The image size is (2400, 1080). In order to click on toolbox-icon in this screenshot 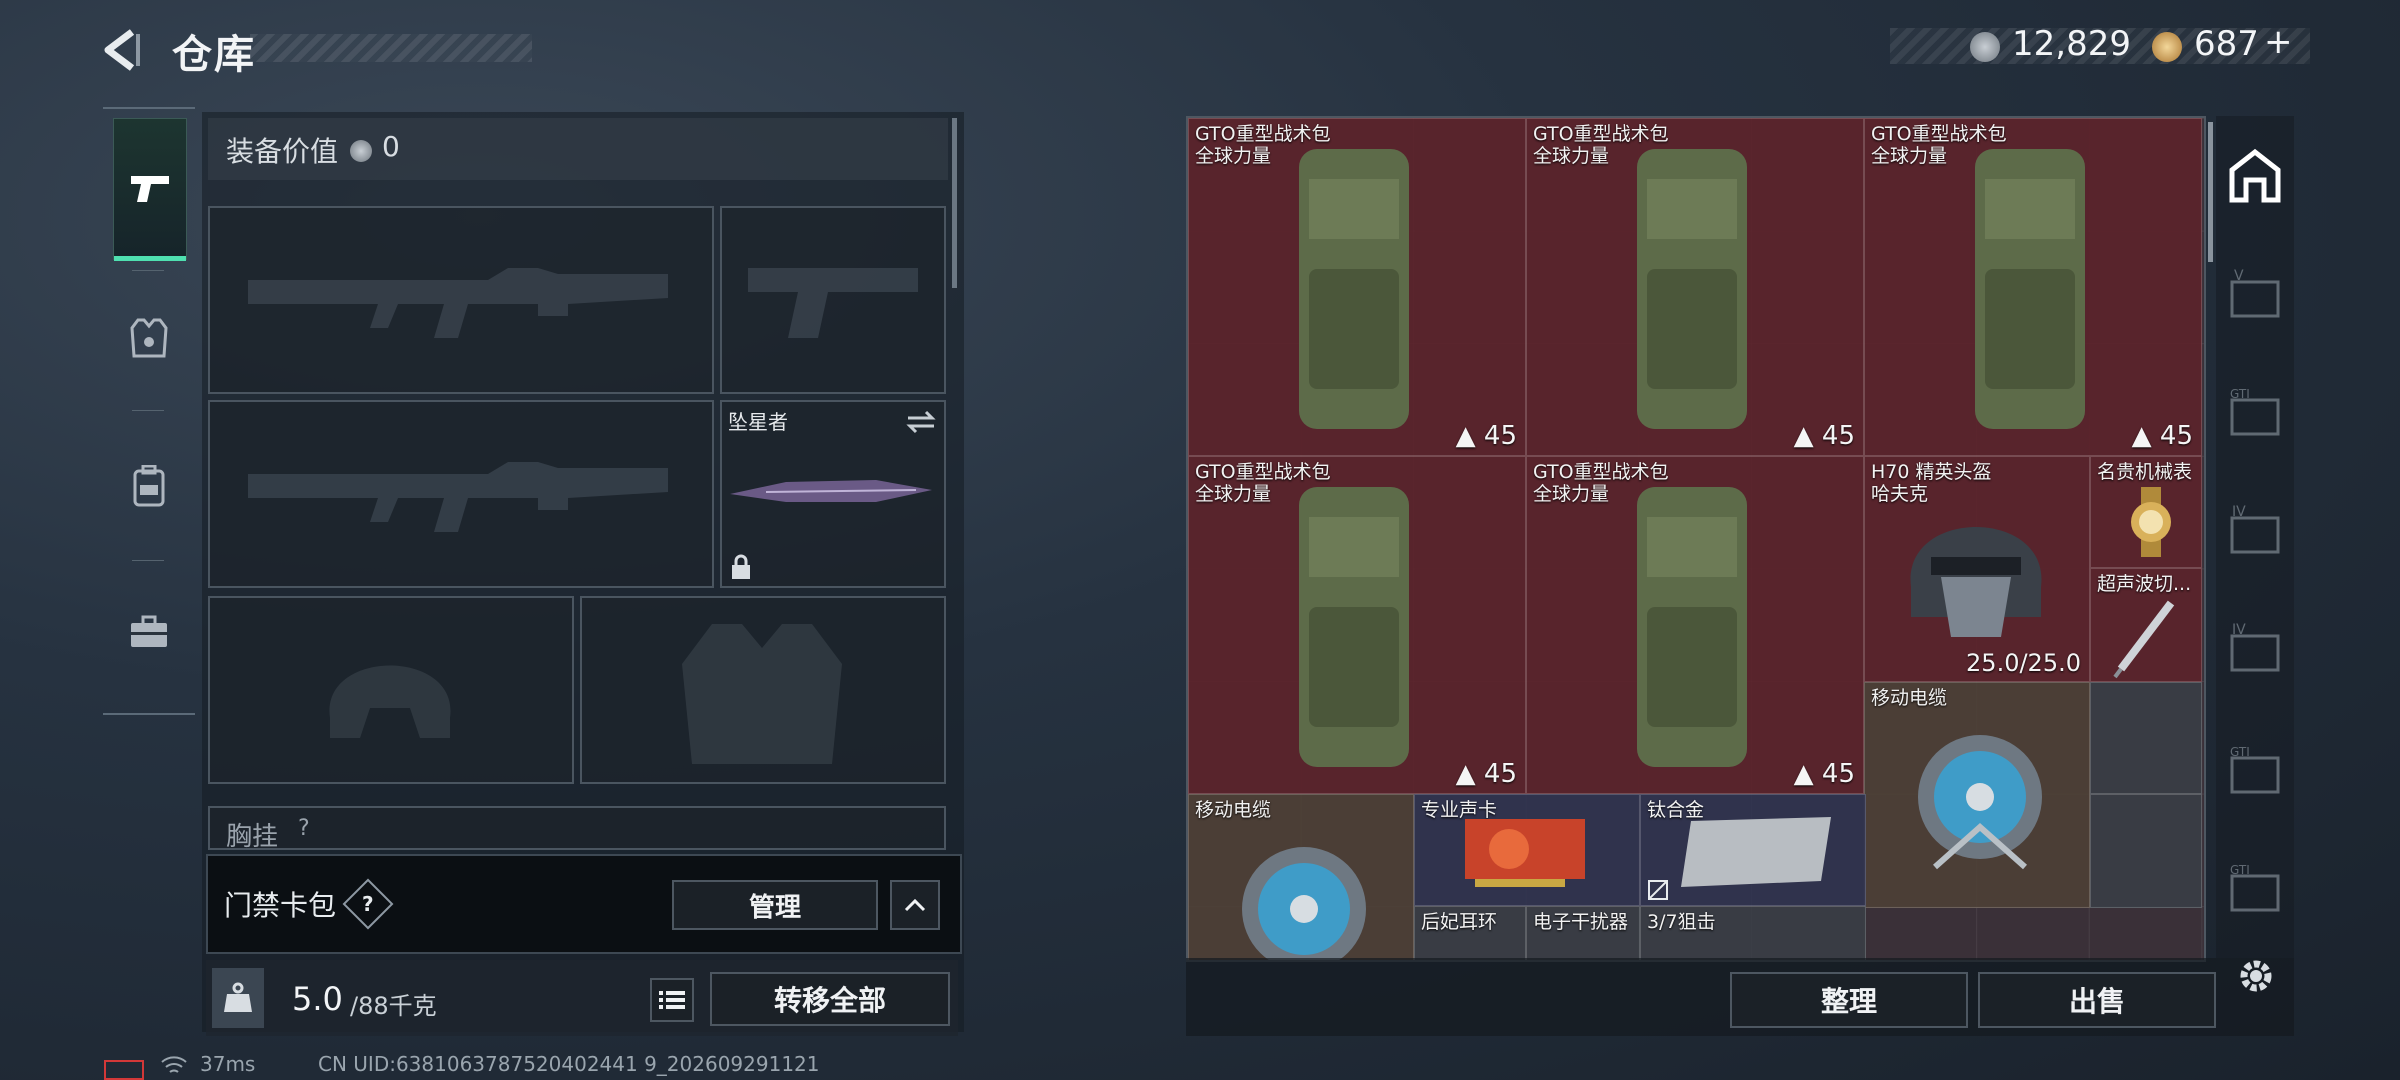, I will do `click(149, 631)`.